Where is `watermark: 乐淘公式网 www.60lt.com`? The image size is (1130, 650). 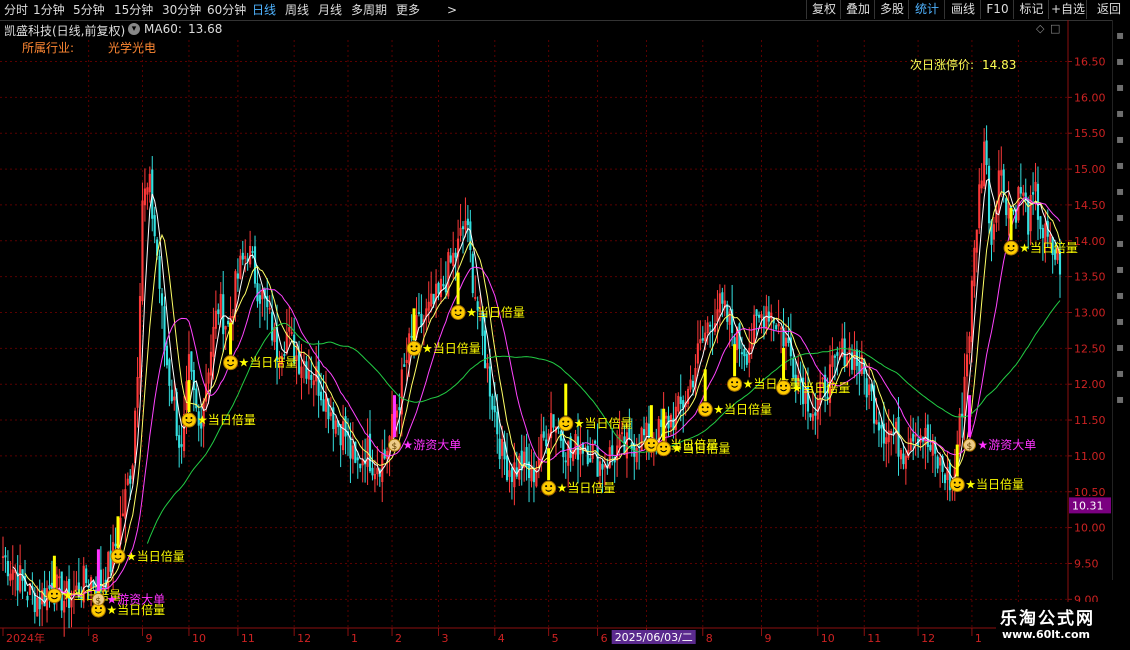 watermark: 乐淘公式网 www.60lt.com is located at coordinates (1053, 622).